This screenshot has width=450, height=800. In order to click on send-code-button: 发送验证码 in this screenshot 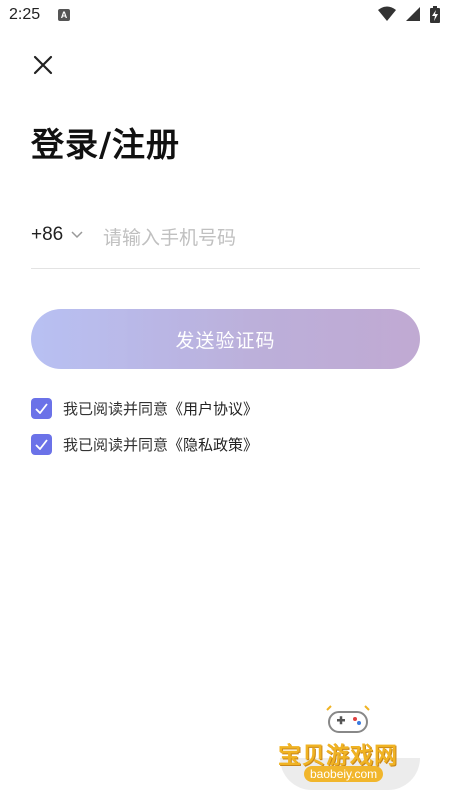, I will do `click(225, 339)`.